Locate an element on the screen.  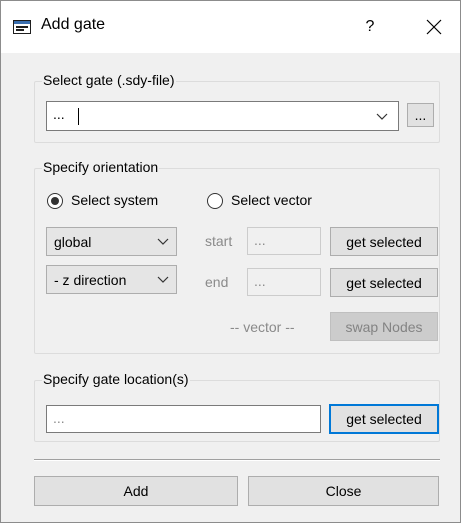
select-system-radio is located at coordinates (55, 201).